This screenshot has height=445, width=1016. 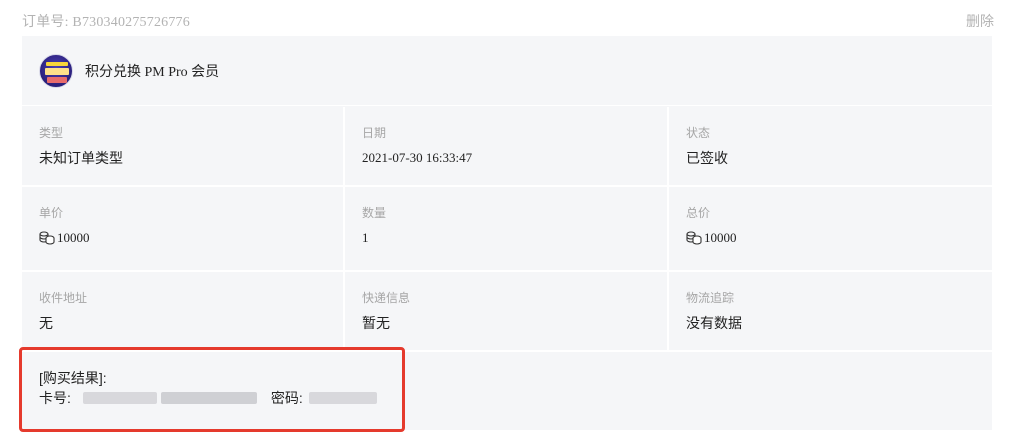 What do you see at coordinates (374, 133) in the screenshot?
I see `date-label: 日期` at bounding box center [374, 133].